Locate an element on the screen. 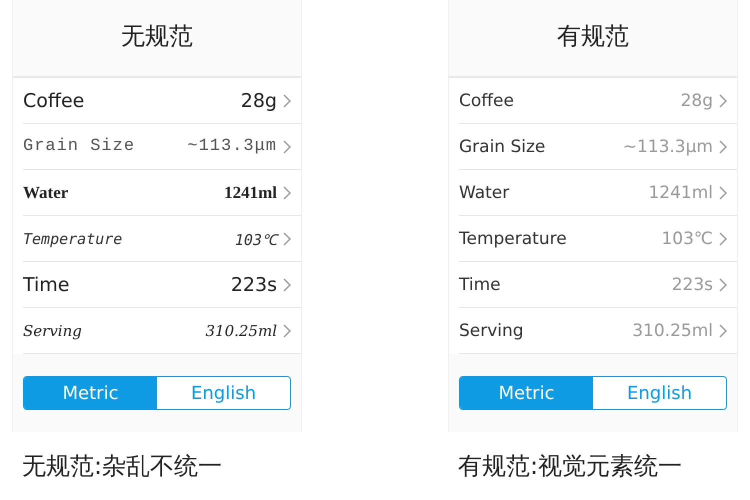 This screenshot has width=750, height=500. screen-title: 无规范 is located at coordinates (157, 36).